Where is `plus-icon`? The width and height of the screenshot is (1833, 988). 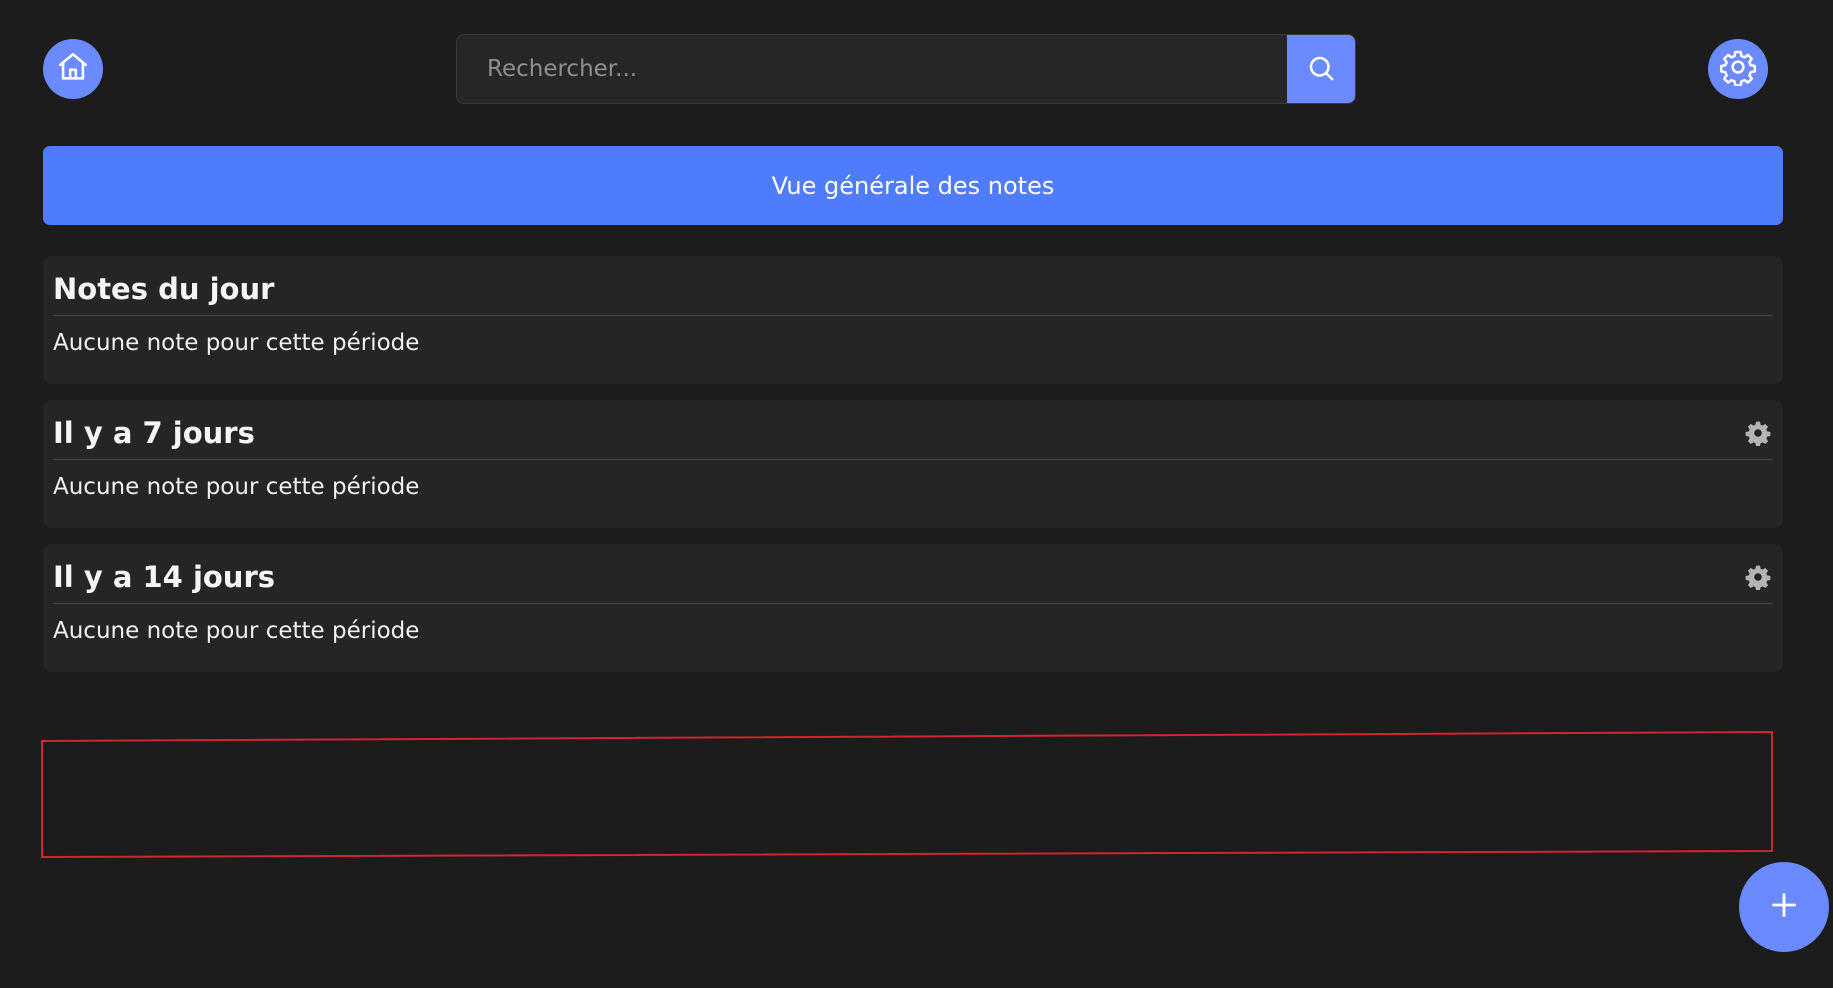
plus-icon is located at coordinates (1784, 907).